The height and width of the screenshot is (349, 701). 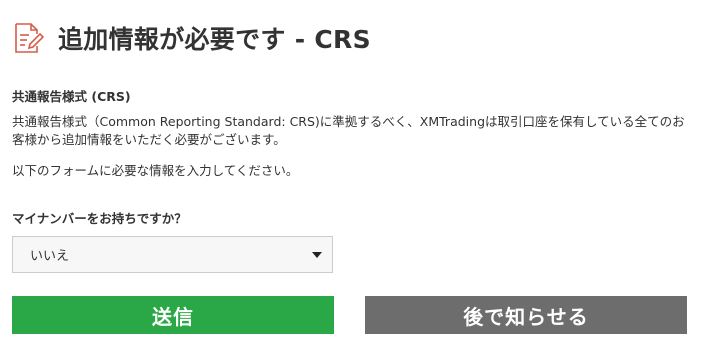 I want to click on caret-down-icon, so click(x=317, y=255).